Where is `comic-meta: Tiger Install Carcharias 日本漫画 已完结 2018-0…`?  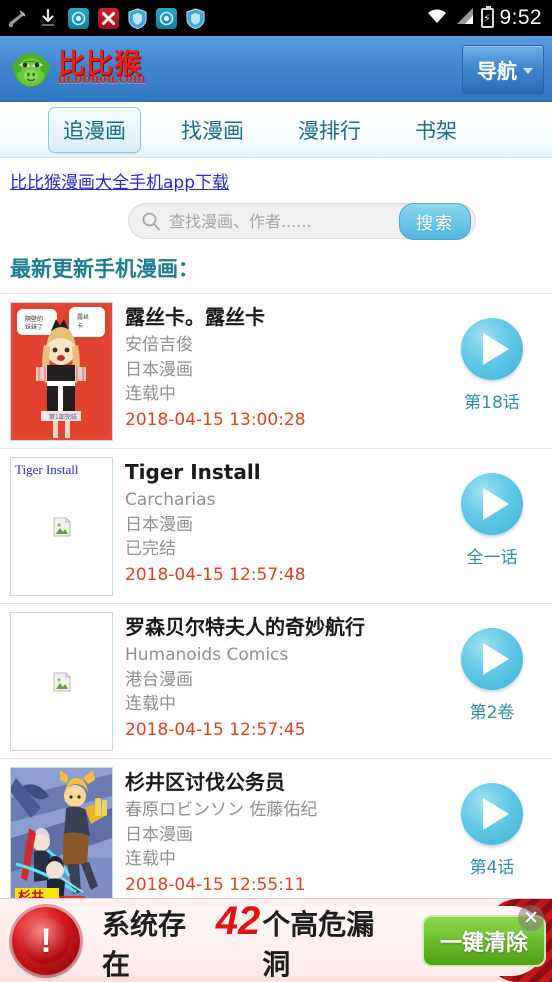 comic-meta: Tiger Install Carcharias 日本漫画 已完结 2018-0… is located at coordinates (277, 522).